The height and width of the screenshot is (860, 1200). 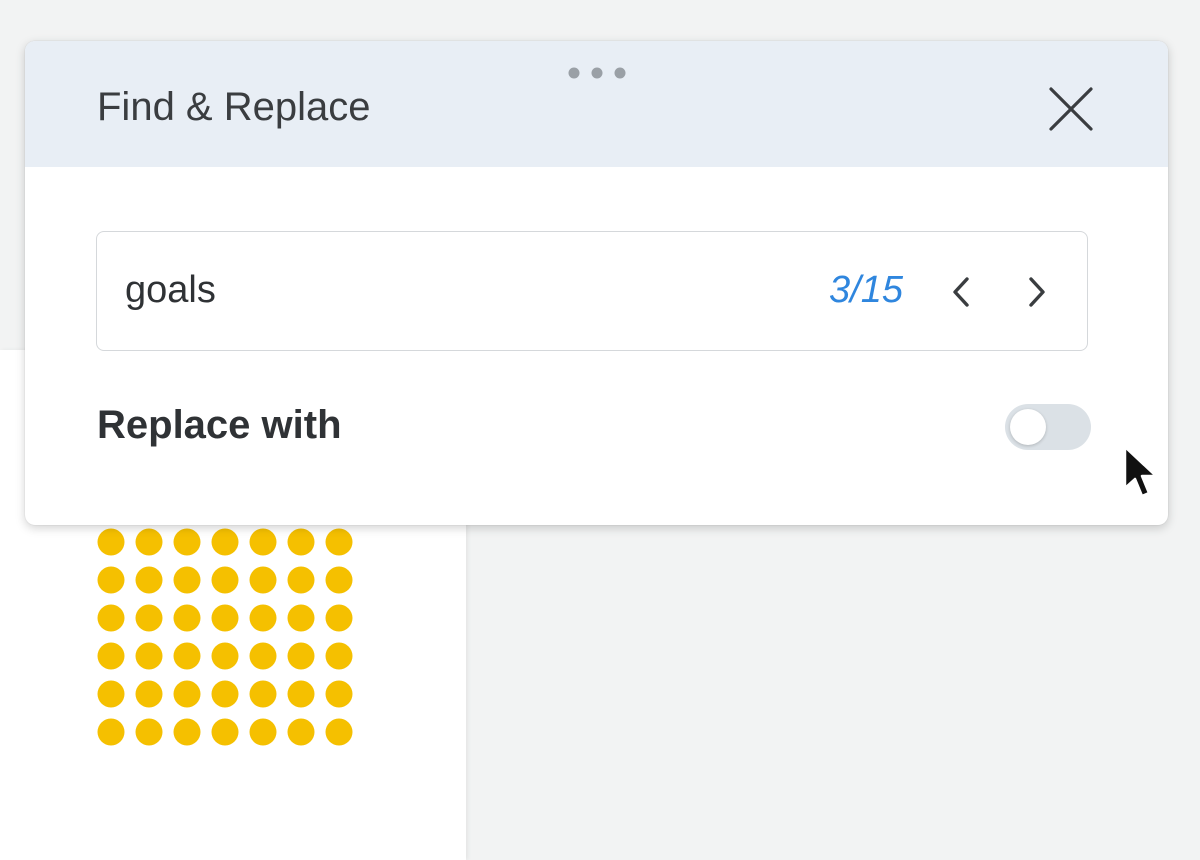 I want to click on toggle-knob, so click(x=1028, y=427).